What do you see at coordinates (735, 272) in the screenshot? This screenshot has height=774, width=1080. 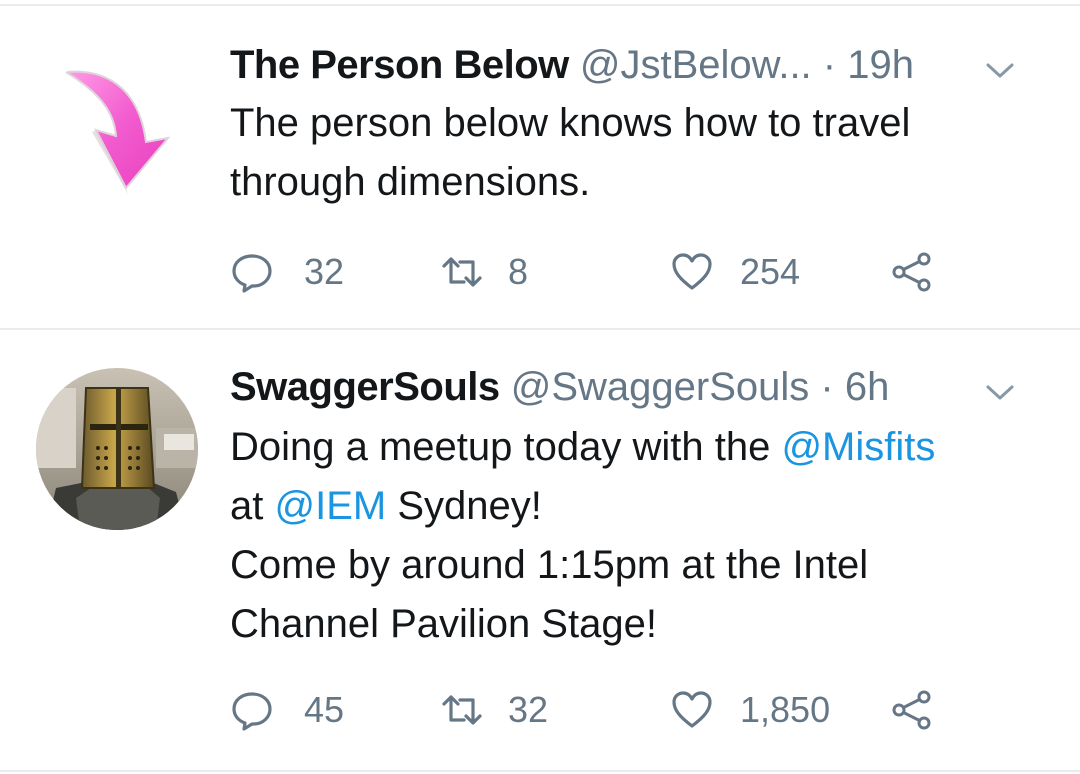 I see `like-button: 254` at bounding box center [735, 272].